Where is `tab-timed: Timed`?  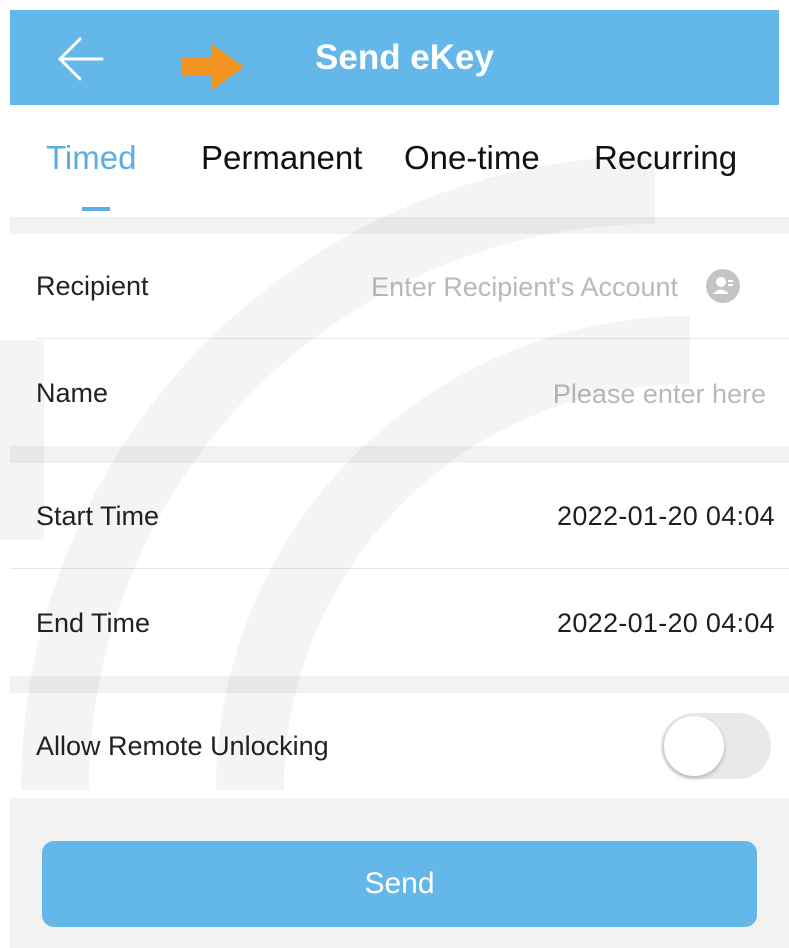
tab-timed: Timed is located at coordinates (91, 158).